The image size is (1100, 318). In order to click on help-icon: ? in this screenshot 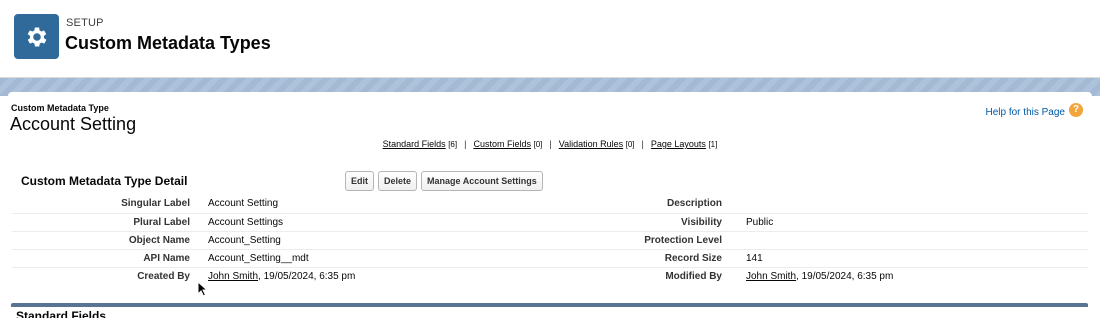, I will do `click(1076, 110)`.